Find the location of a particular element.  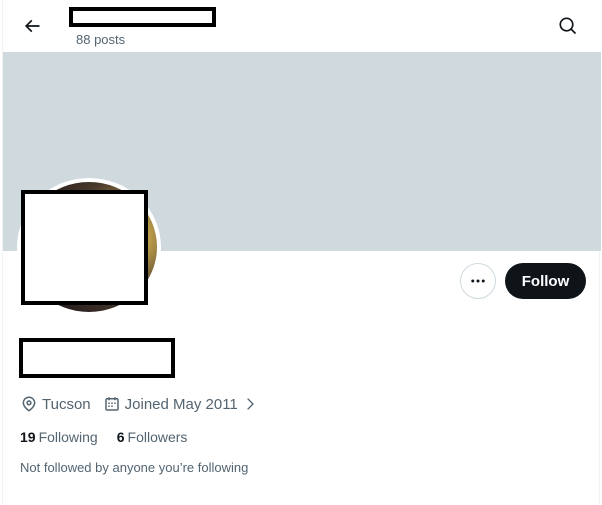

profile-meta: Tucson Joined May 2011 is located at coordinates (147, 404).